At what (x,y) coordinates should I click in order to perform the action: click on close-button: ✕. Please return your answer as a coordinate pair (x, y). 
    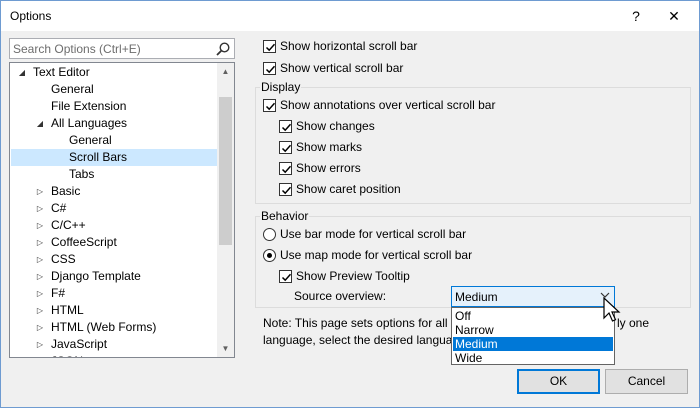
    Looking at the image, I should click on (674, 16).